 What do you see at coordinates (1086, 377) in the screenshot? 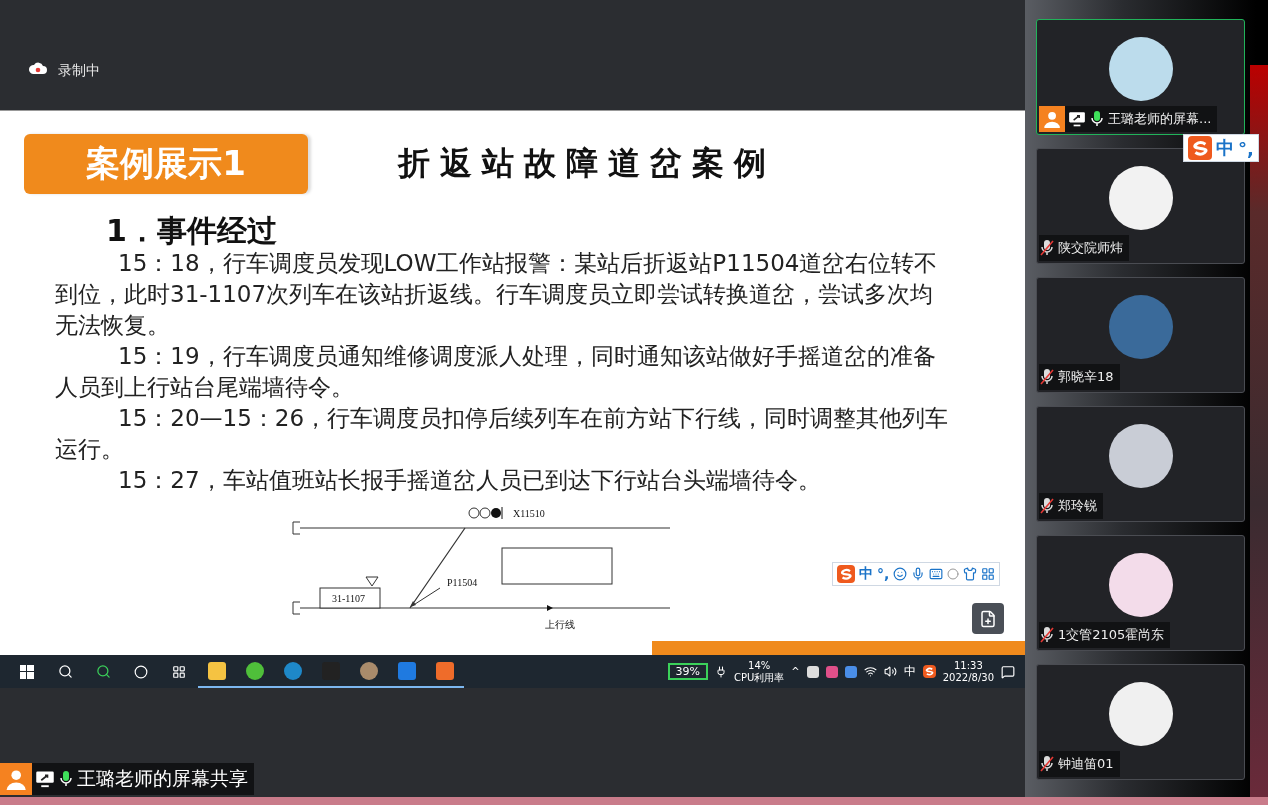
I see `participant-name: 郭晓辛18` at bounding box center [1086, 377].